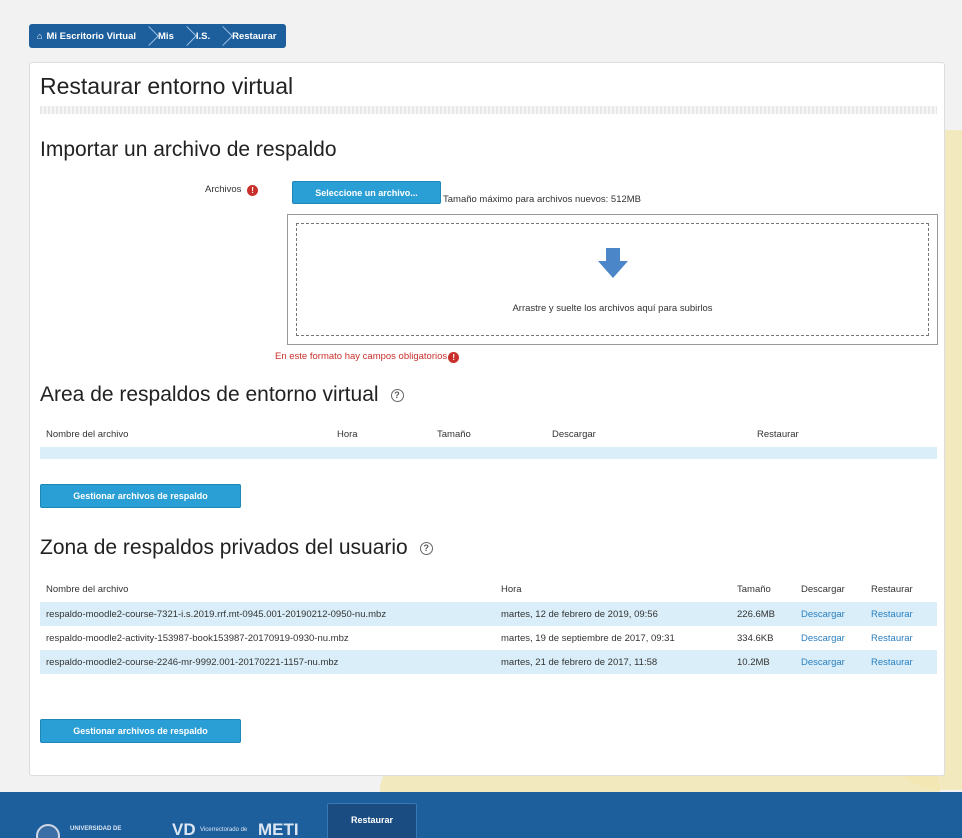  I want to click on files-label: Archivos !, so click(232, 190).